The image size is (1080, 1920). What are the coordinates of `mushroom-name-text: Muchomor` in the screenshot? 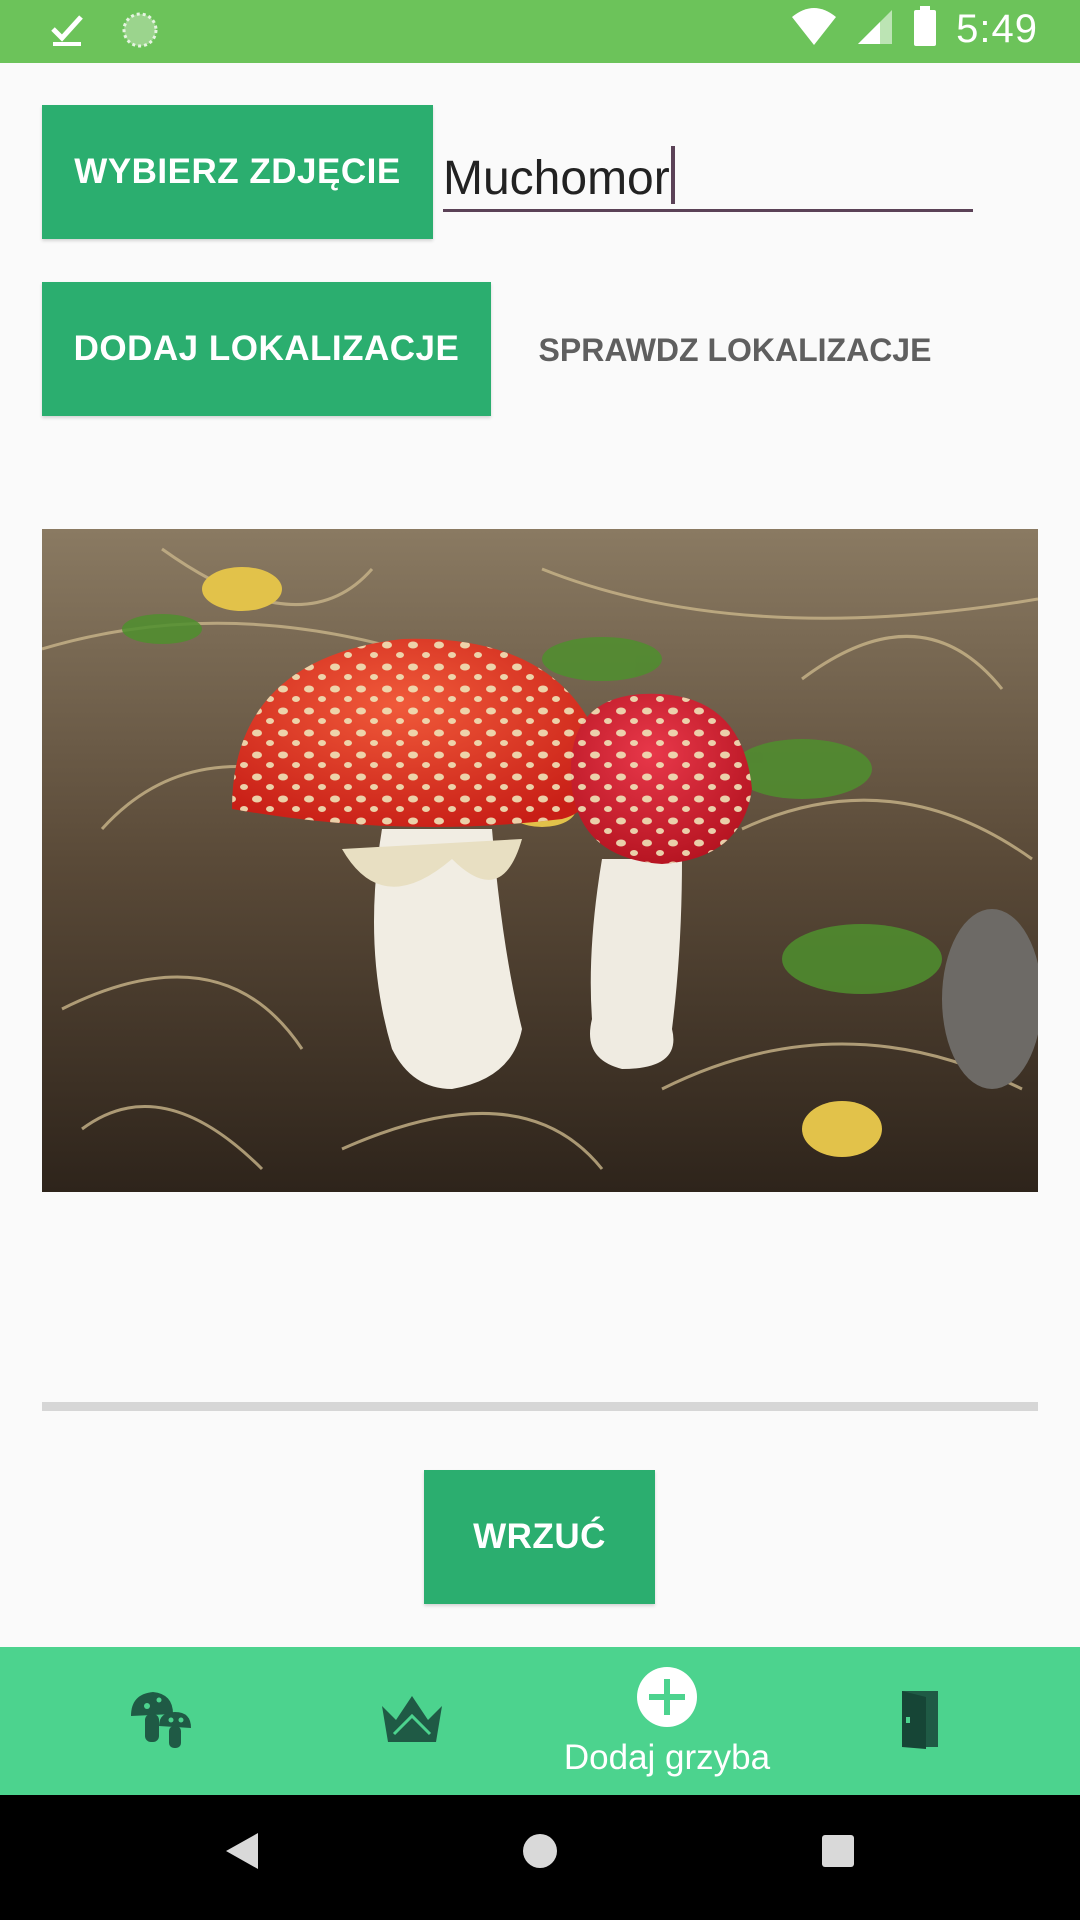 It's located at (556, 178).